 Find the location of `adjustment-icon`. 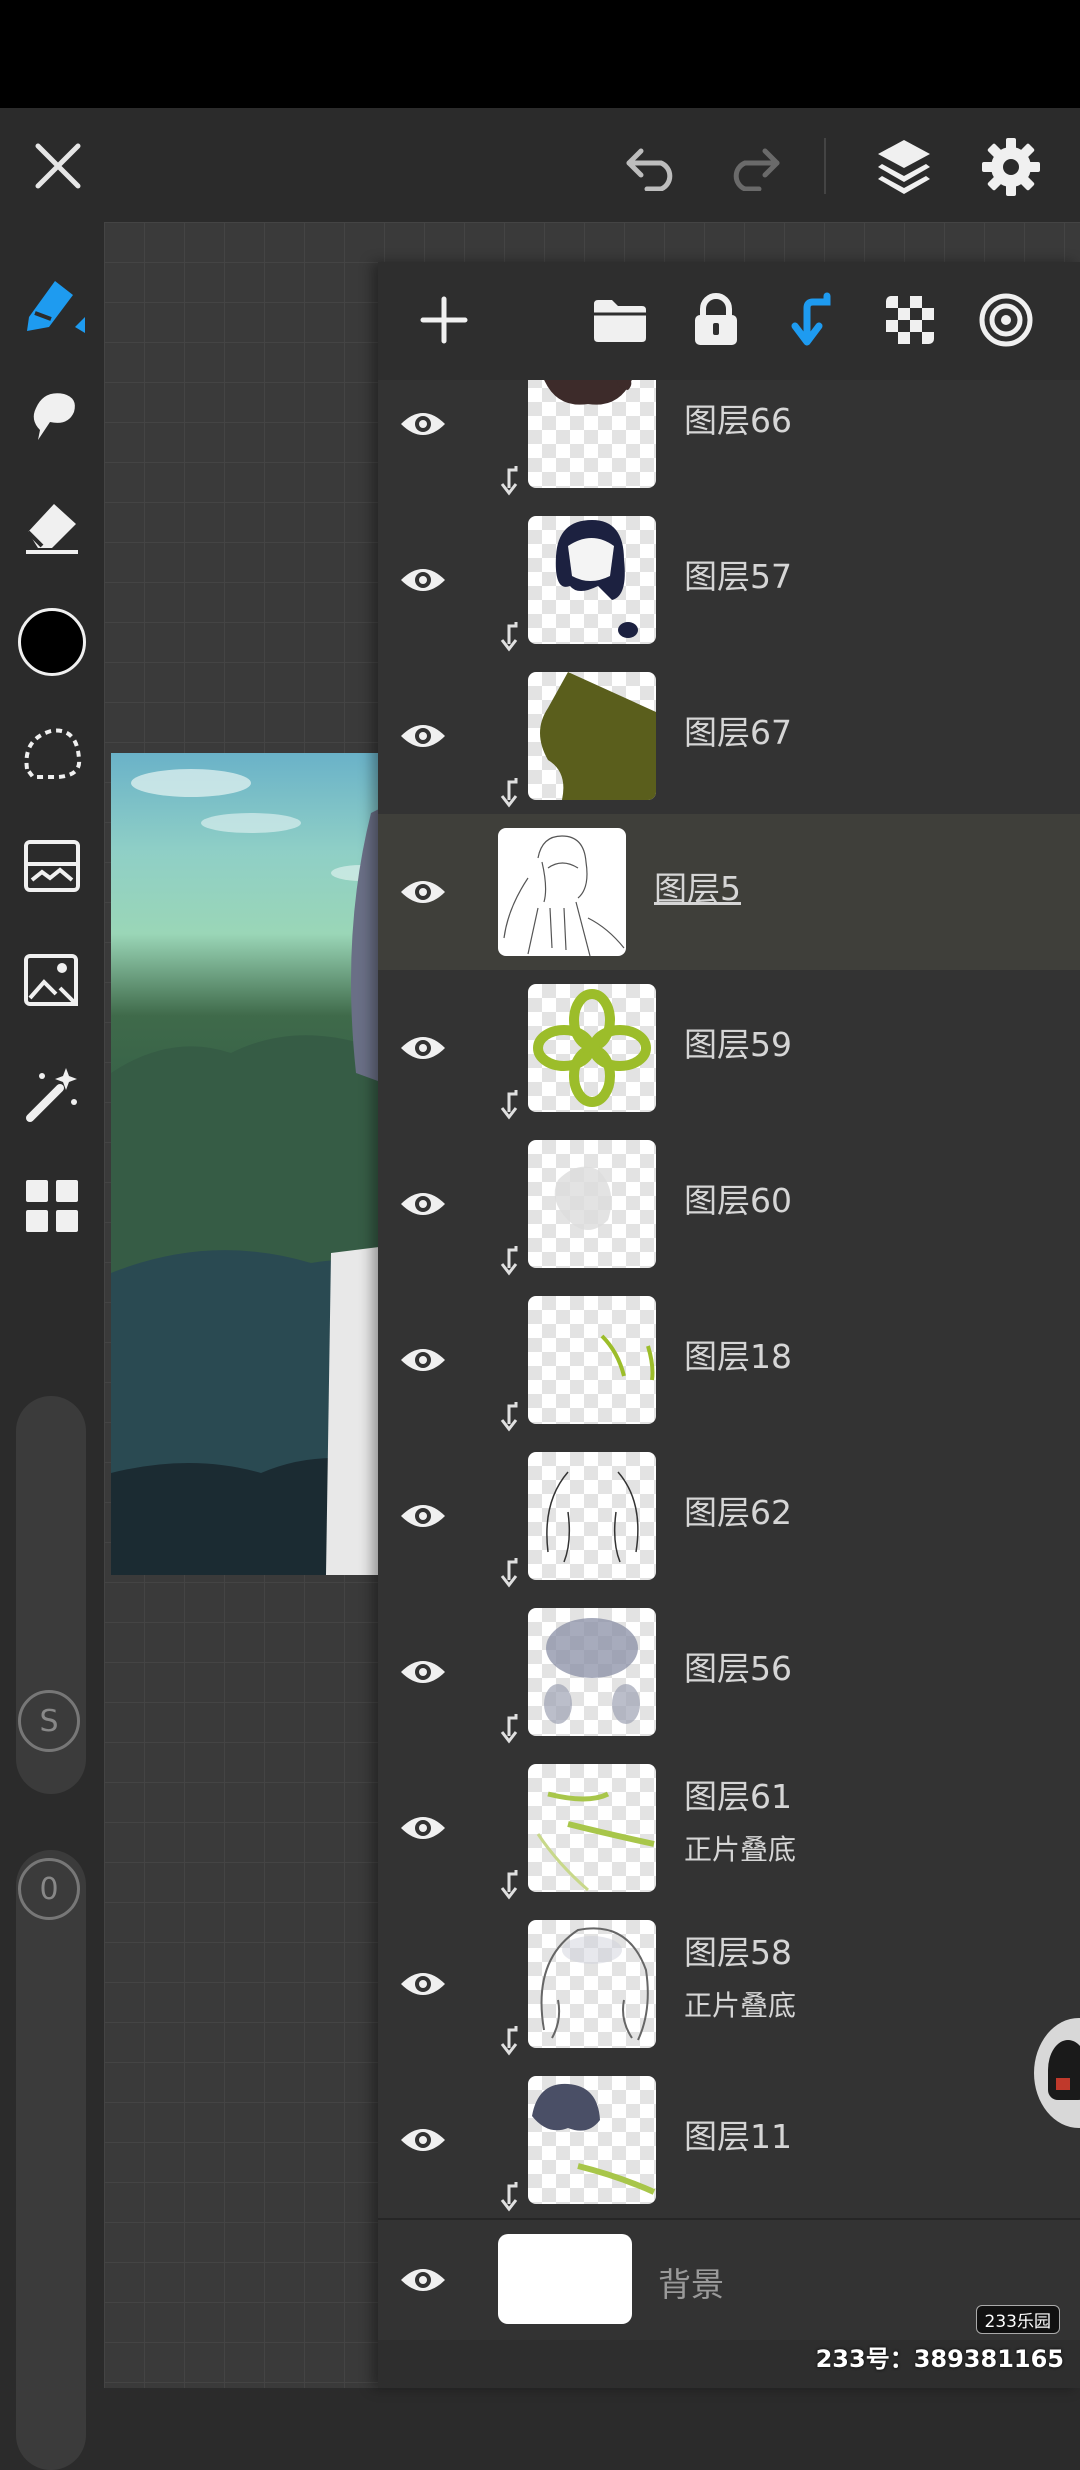

adjustment-icon is located at coordinates (52, 866).